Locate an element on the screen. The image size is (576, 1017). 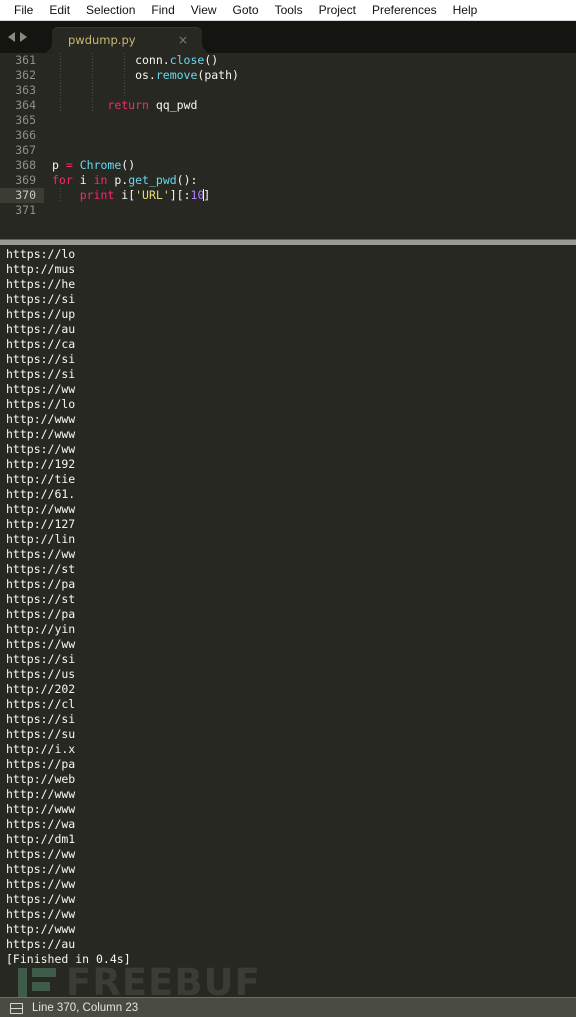
tab-pwdump-py: pwdump.py × is located at coordinates (127, 40).